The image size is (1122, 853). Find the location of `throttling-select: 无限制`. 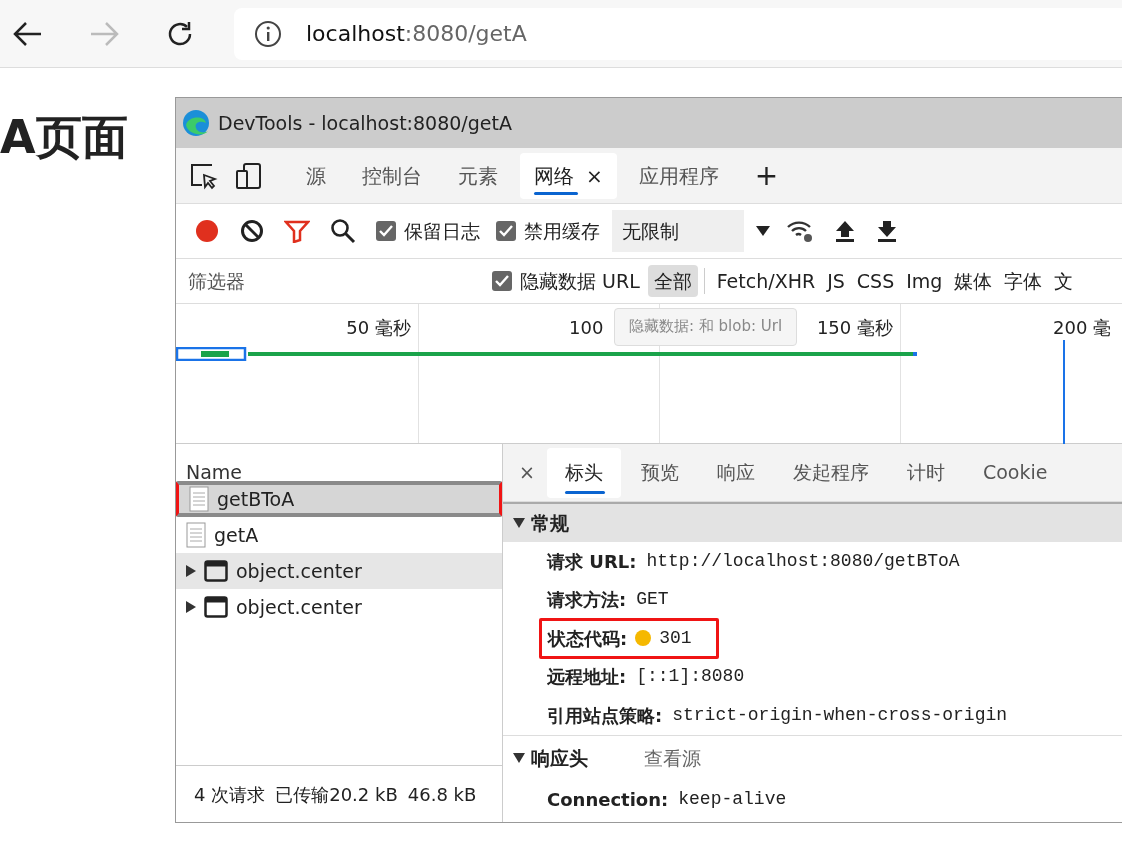

throttling-select: 无限制 is located at coordinates (678, 231).